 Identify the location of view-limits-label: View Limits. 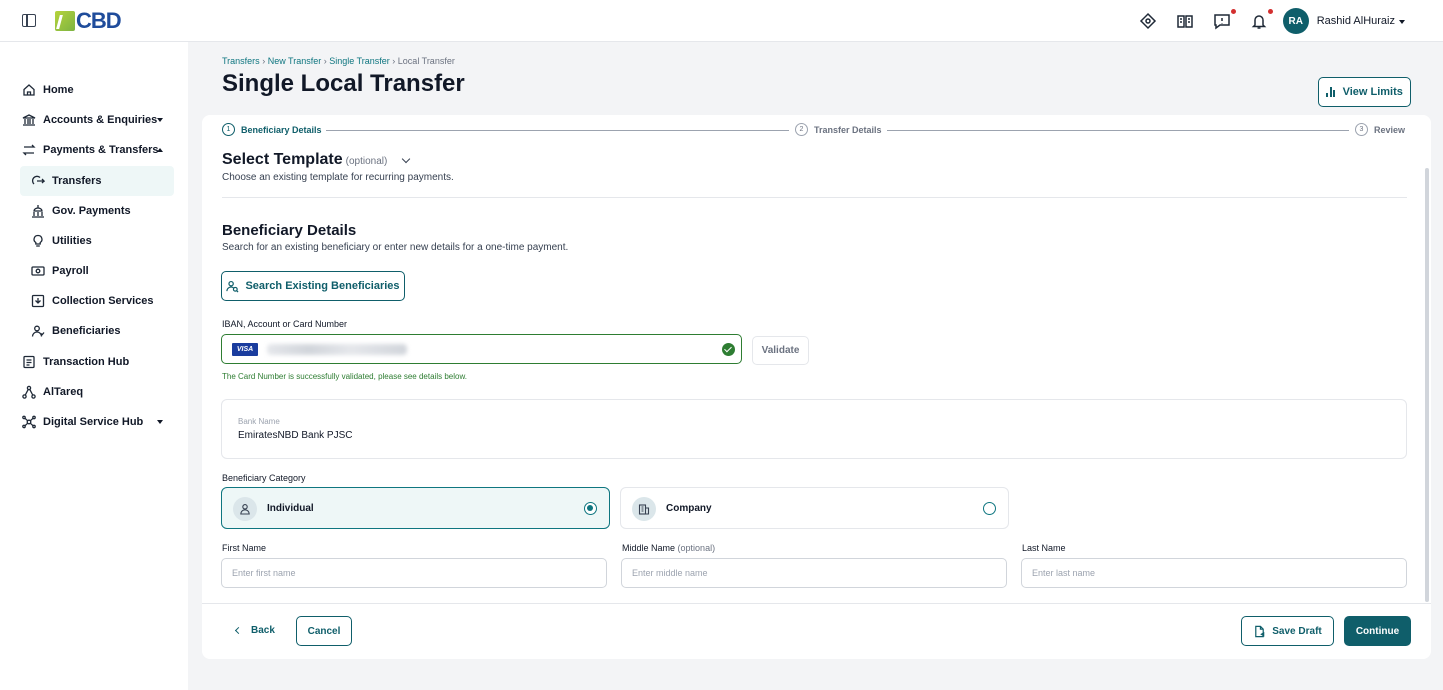
(1372, 92).